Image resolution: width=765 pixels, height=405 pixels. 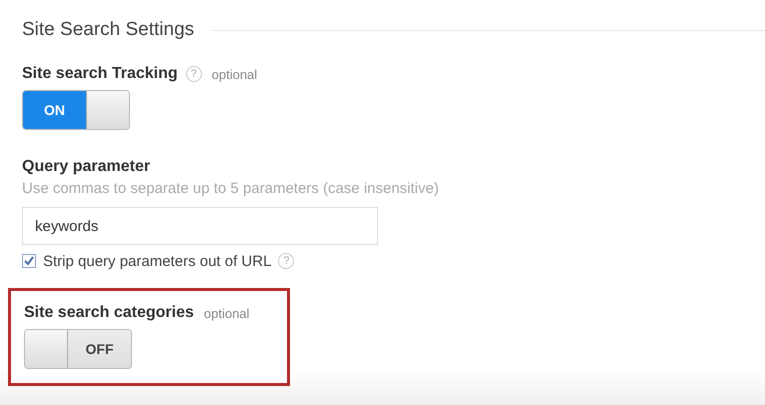 What do you see at coordinates (157, 261) in the screenshot?
I see `checkbox-label: Strip query parameters out of URL` at bounding box center [157, 261].